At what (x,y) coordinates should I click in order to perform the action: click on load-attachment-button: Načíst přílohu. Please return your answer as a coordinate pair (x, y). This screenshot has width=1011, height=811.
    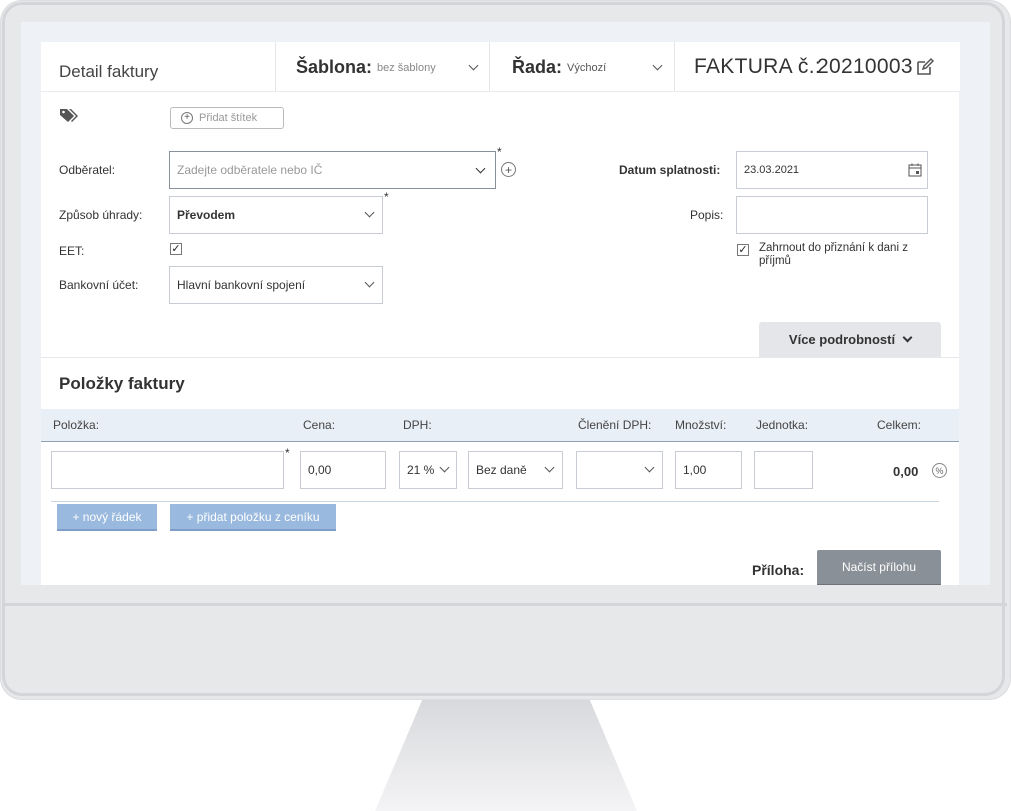
    Looking at the image, I should click on (879, 567).